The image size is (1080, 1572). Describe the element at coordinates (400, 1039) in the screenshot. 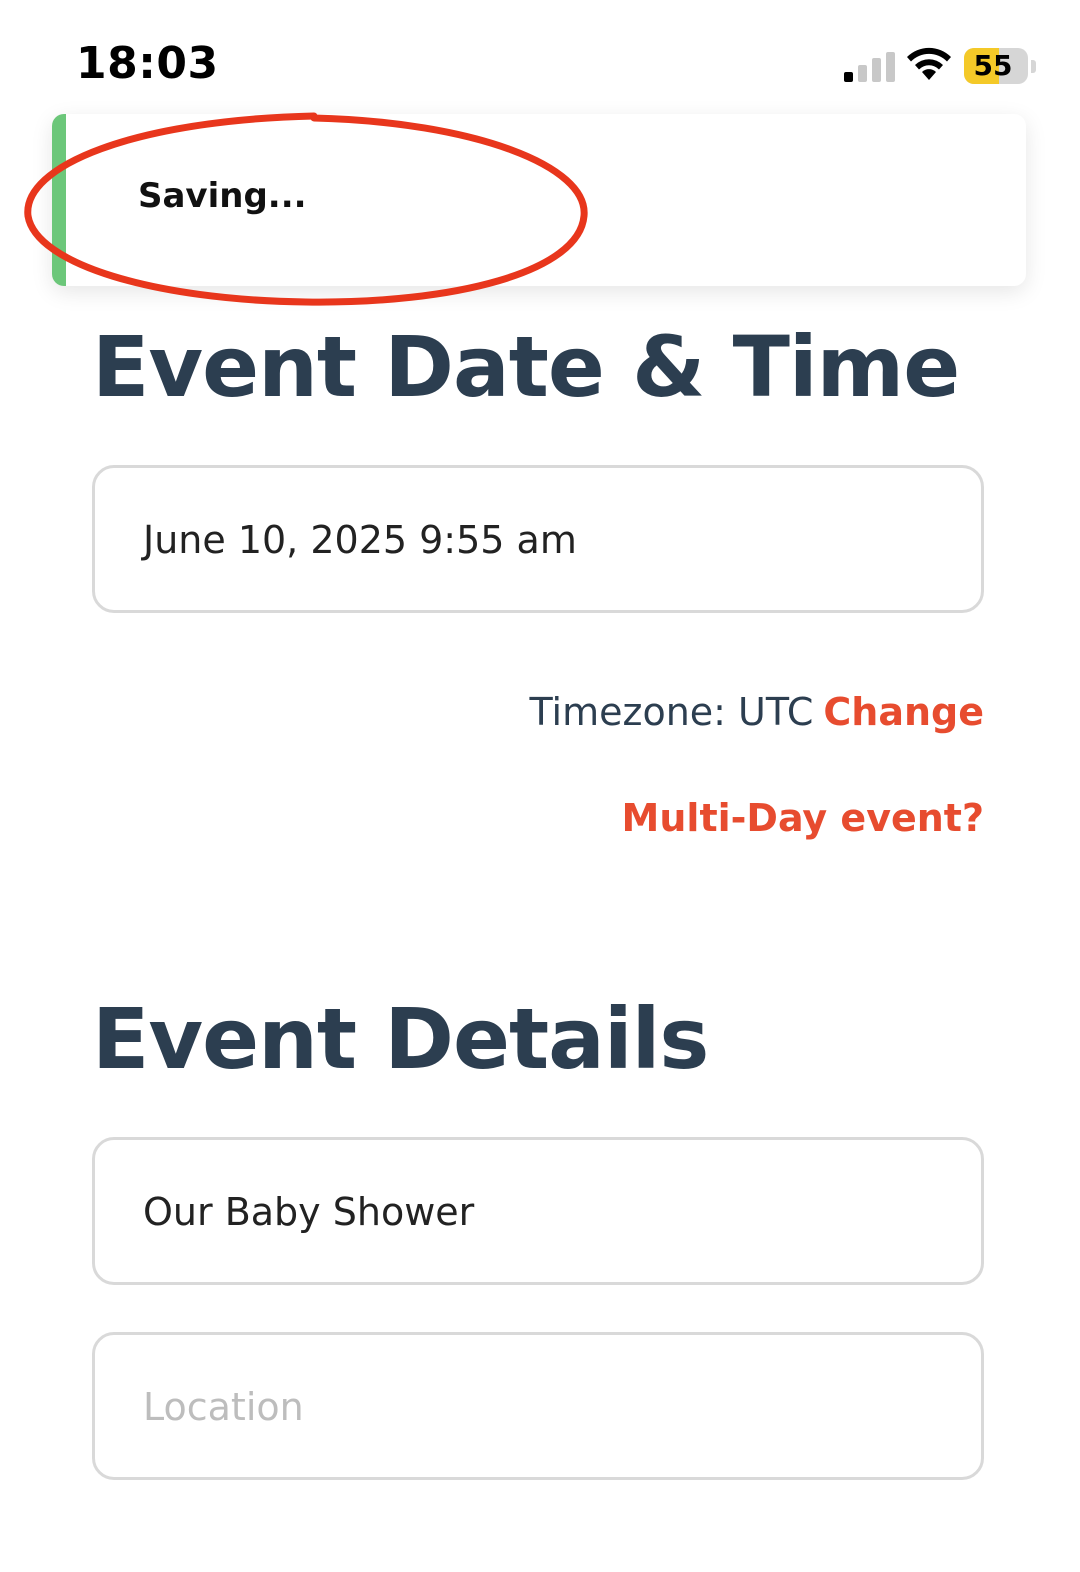

I see `event-details-heading: Event Details` at that location.